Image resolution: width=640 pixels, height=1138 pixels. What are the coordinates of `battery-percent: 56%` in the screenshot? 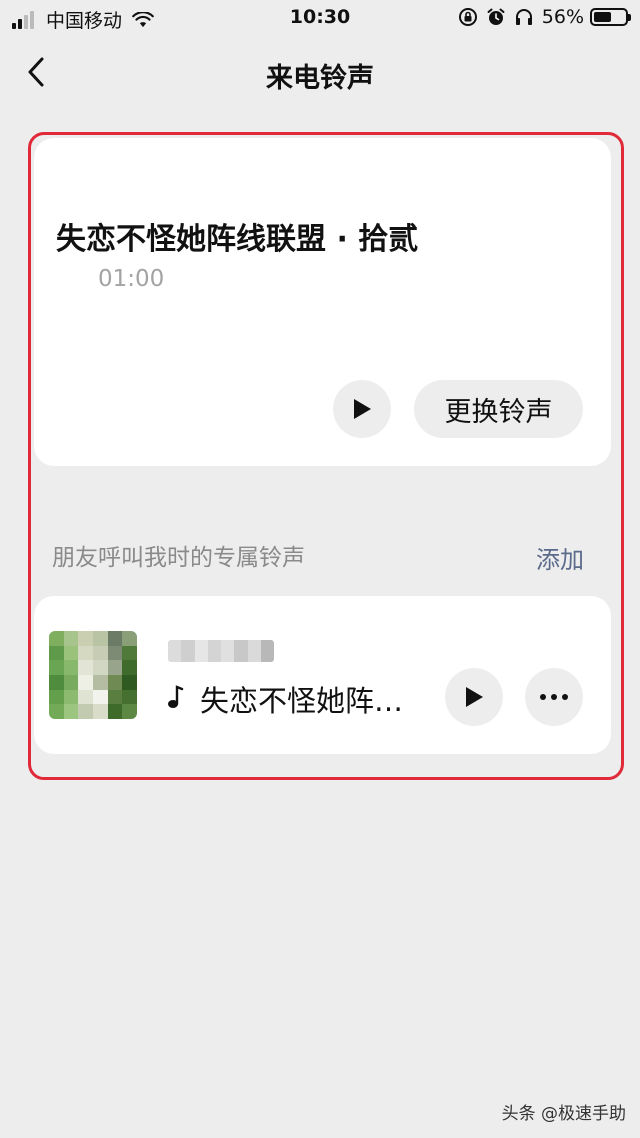 It's located at (562, 17).